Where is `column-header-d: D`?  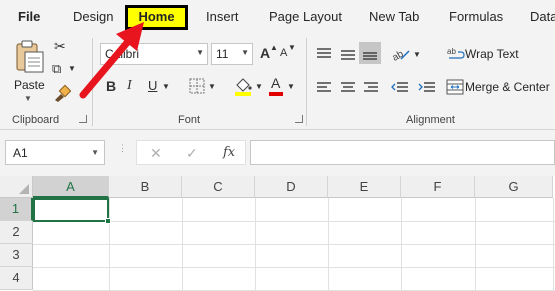 column-header-d: D is located at coordinates (291, 187).